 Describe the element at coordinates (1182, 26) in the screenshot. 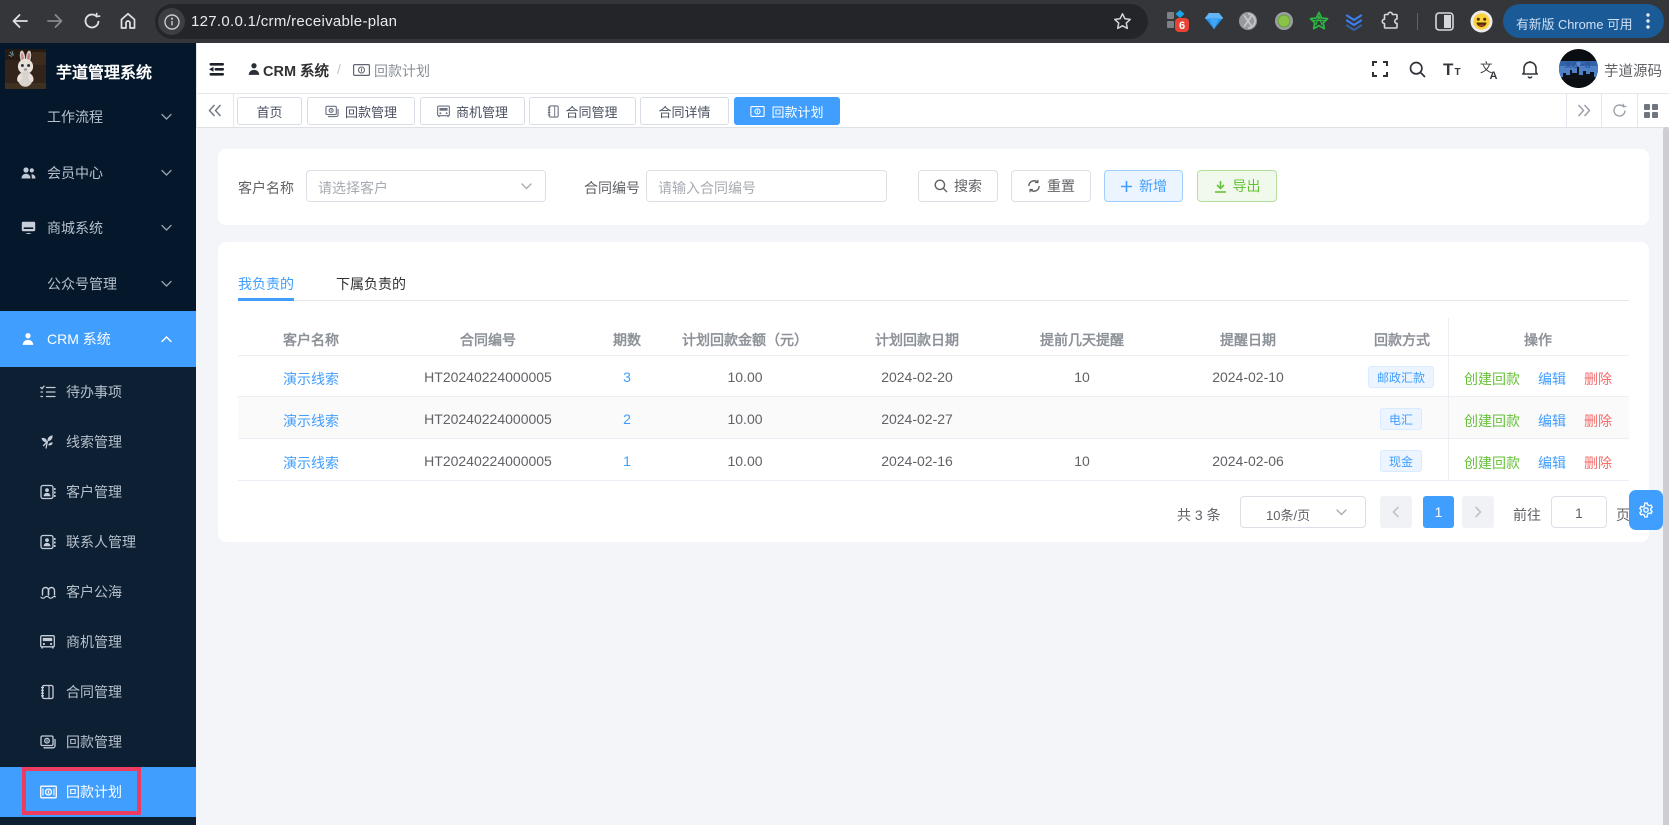

I see `svg-text: 6` at that location.